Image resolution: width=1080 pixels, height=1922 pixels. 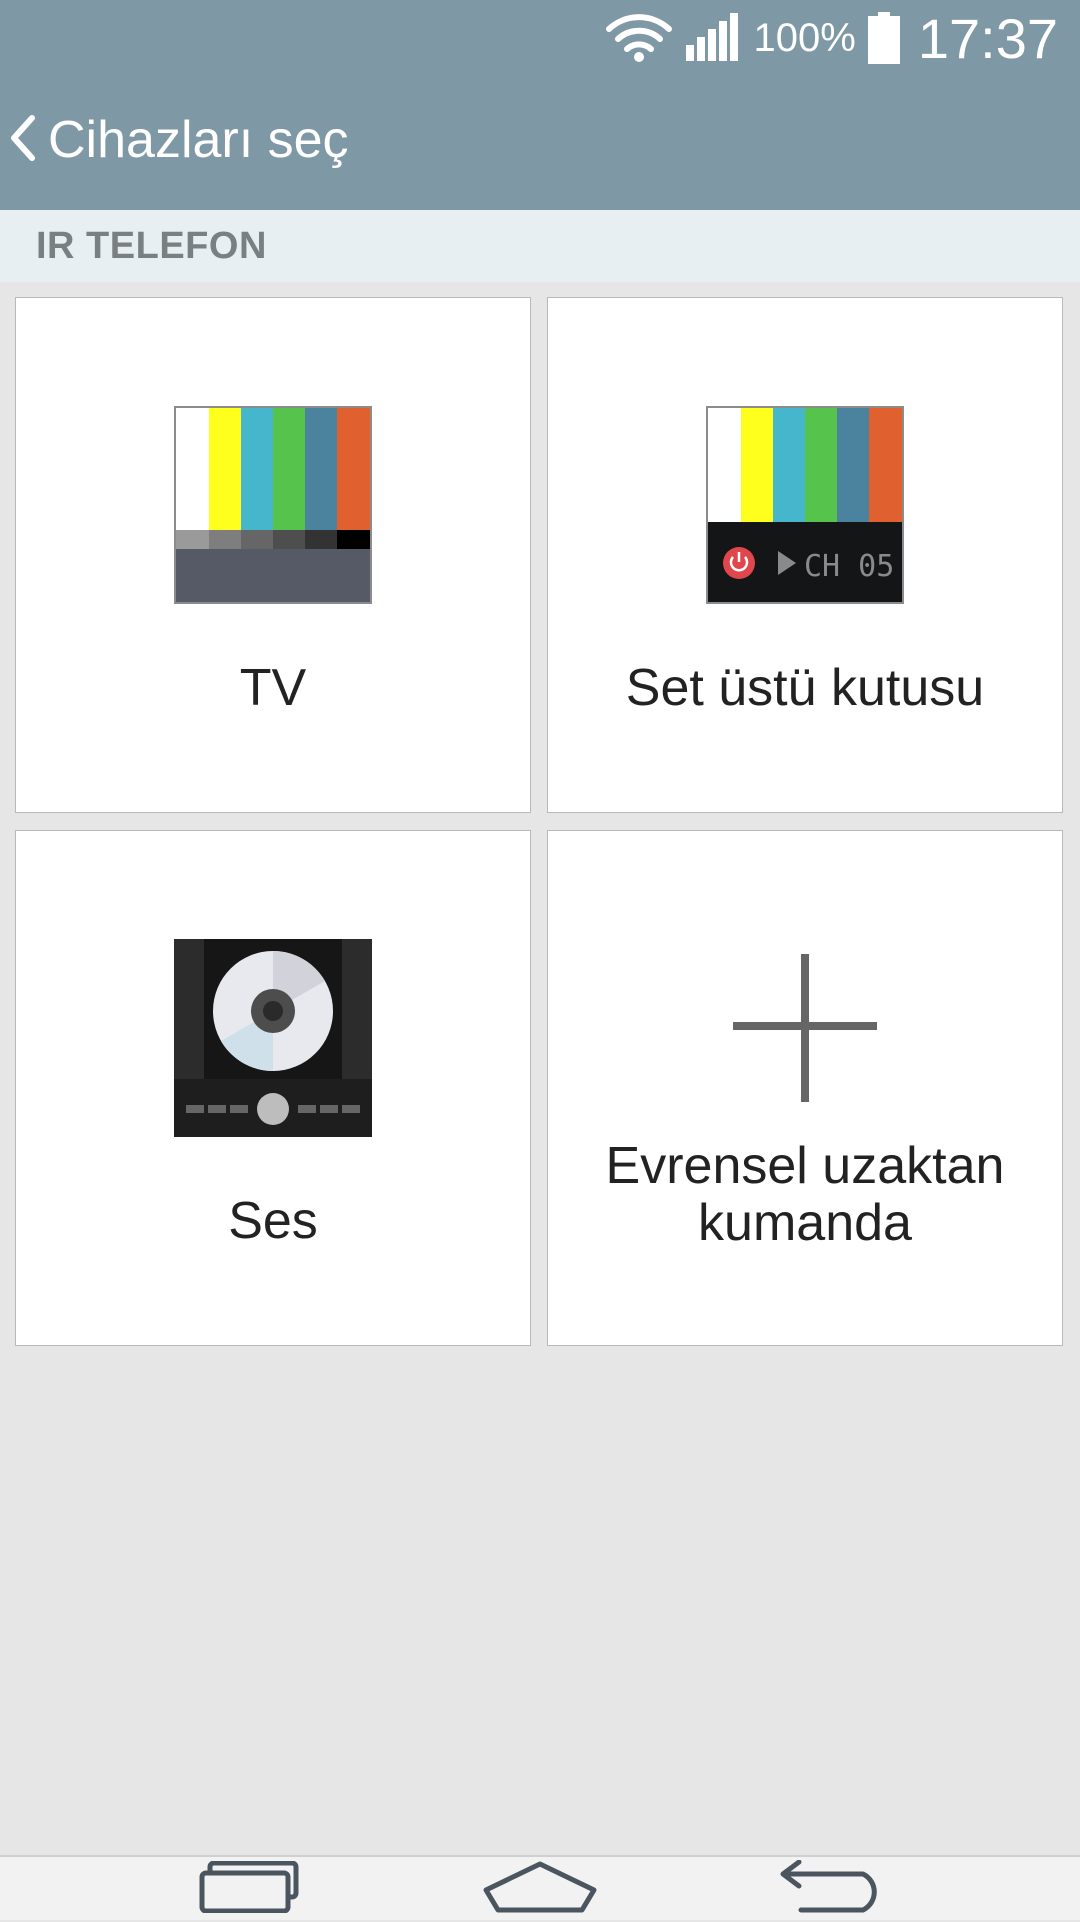 I want to click on device-tile-set-top-box: CH 05 Set üstü kutusu, so click(x=805, y=555).